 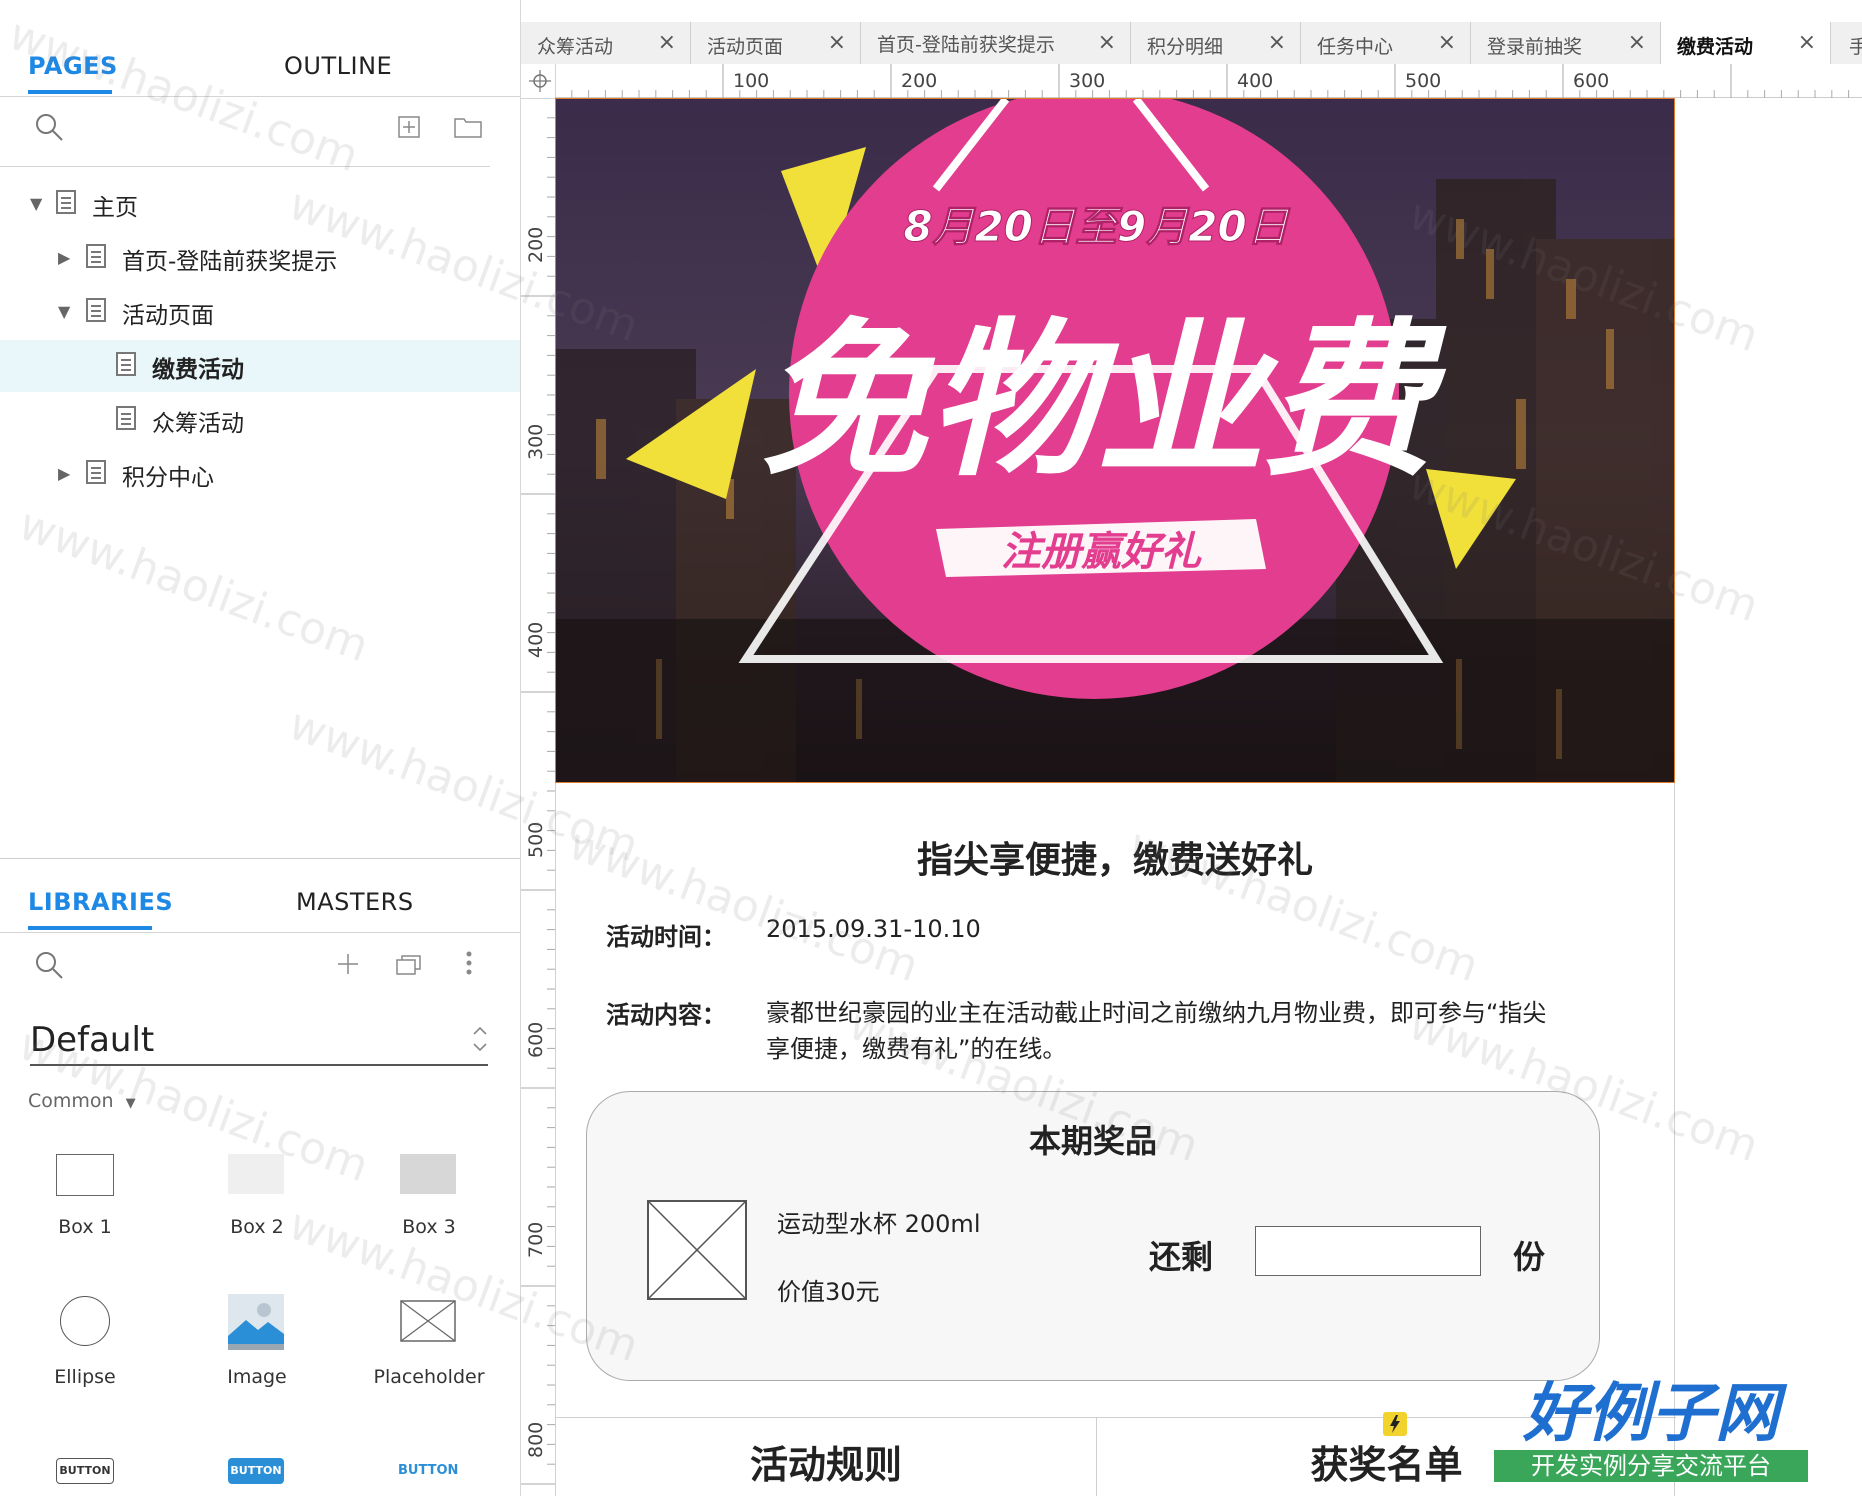 What do you see at coordinates (410, 966) in the screenshot?
I see `stack-icon` at bounding box center [410, 966].